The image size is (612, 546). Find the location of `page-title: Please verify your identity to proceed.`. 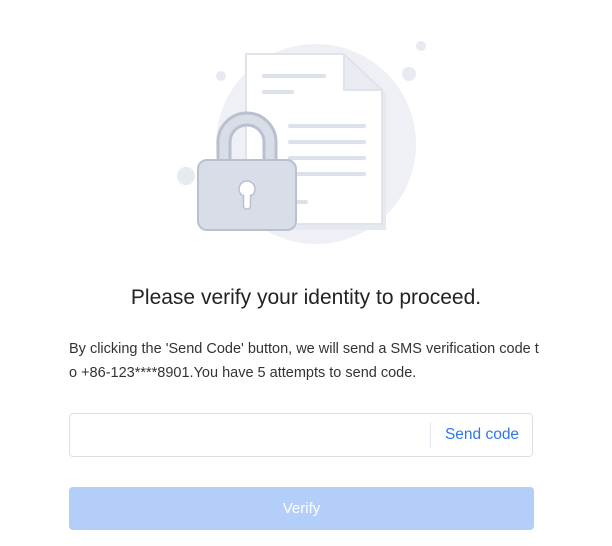

page-title: Please verify your identity to proceed. is located at coordinates (306, 297).